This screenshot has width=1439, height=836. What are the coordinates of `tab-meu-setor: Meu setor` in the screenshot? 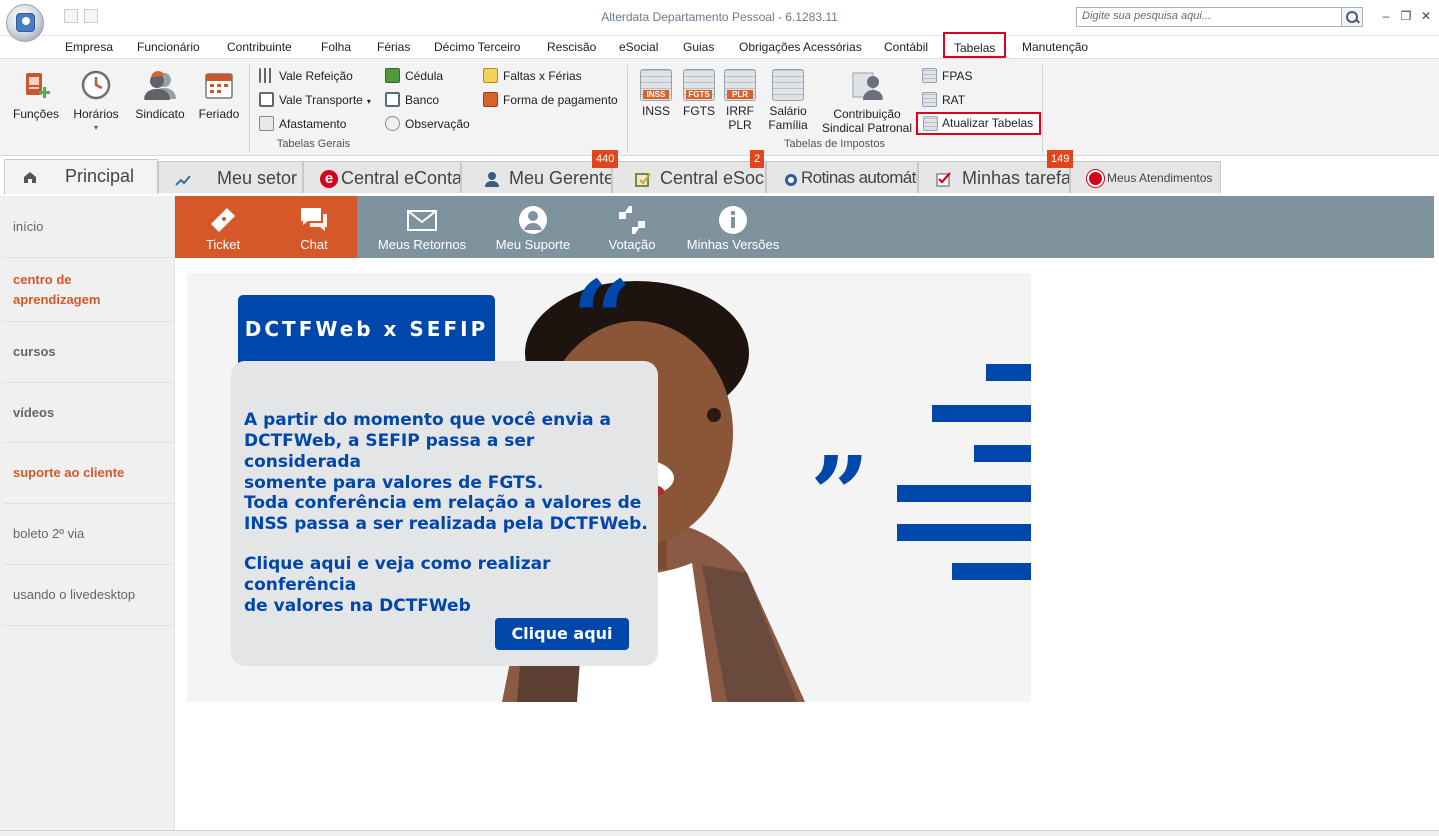 It's located at (230, 177).